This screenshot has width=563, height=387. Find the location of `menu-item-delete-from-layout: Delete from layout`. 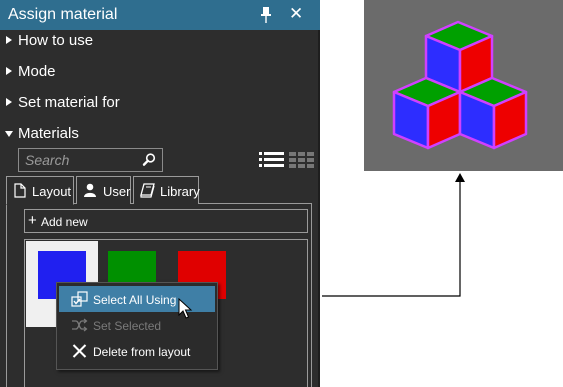

menu-item-delete-from-layout: Delete from layout is located at coordinates (137, 351).